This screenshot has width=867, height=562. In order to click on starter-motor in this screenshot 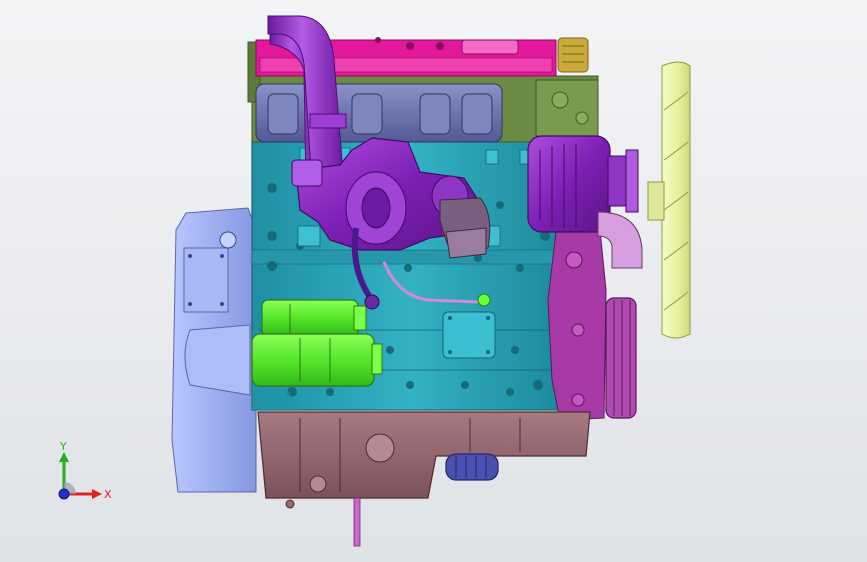, I will do `click(317, 343)`.